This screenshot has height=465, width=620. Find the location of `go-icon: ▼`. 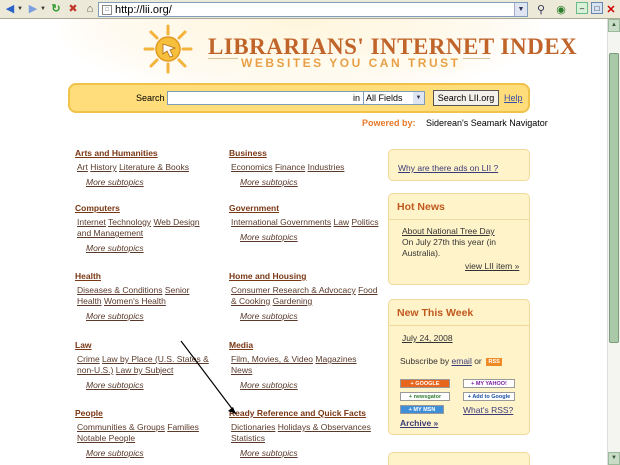

go-icon: ▼ is located at coordinates (520, 9).